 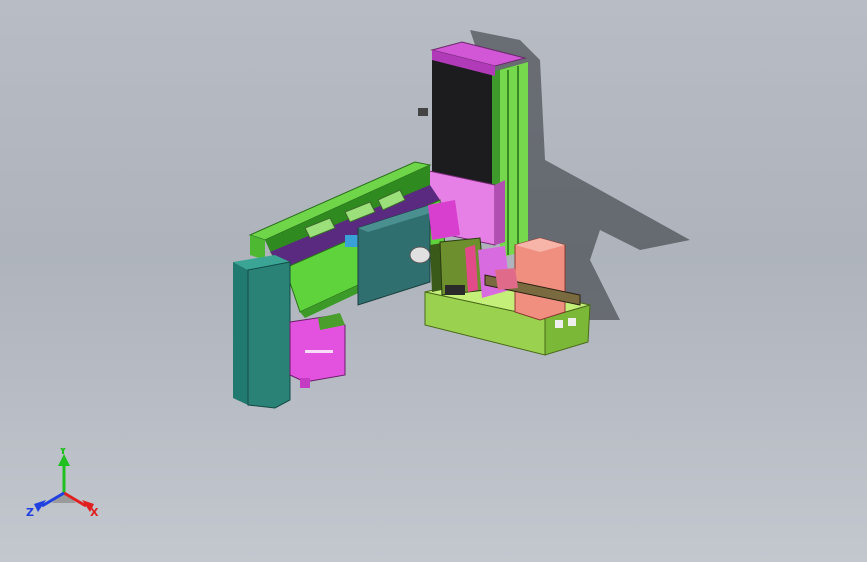 I want to click on carriage-connector, so click(x=444, y=220).